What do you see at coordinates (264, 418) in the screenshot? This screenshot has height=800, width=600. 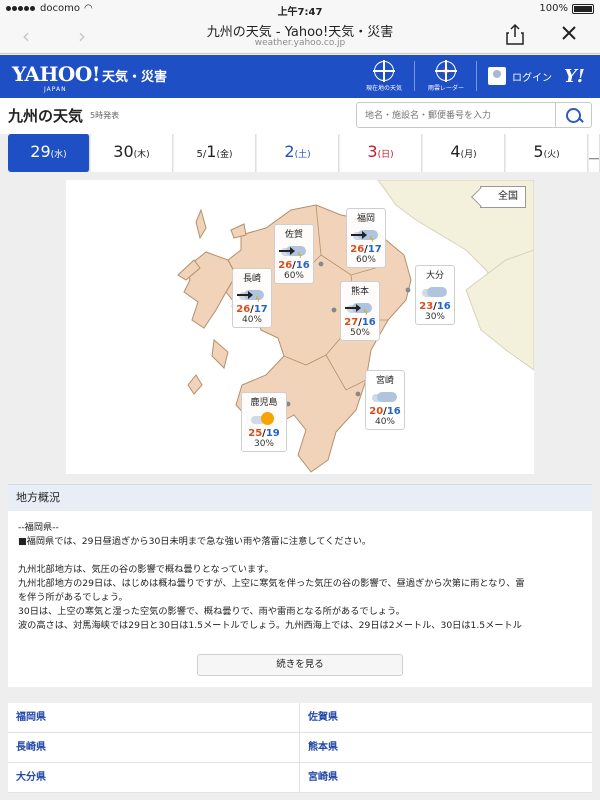 I see `cloud-sun-icon` at bounding box center [264, 418].